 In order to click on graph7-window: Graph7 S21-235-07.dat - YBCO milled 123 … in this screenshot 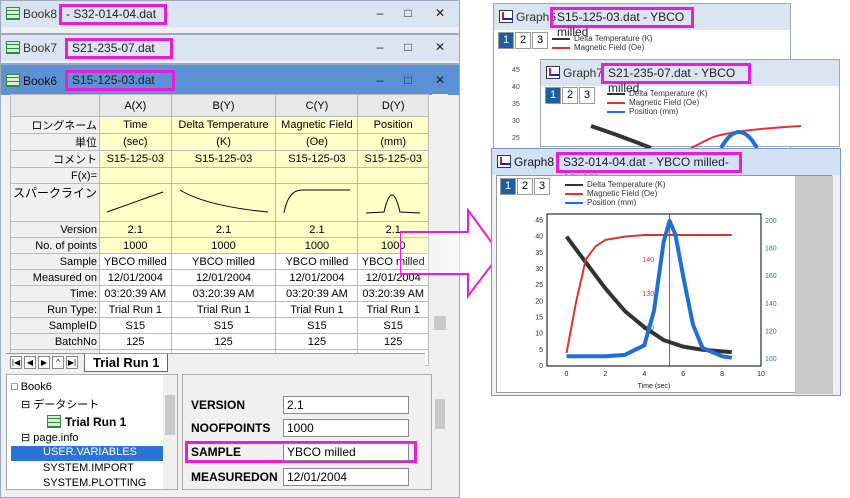, I will do `click(690, 103)`.